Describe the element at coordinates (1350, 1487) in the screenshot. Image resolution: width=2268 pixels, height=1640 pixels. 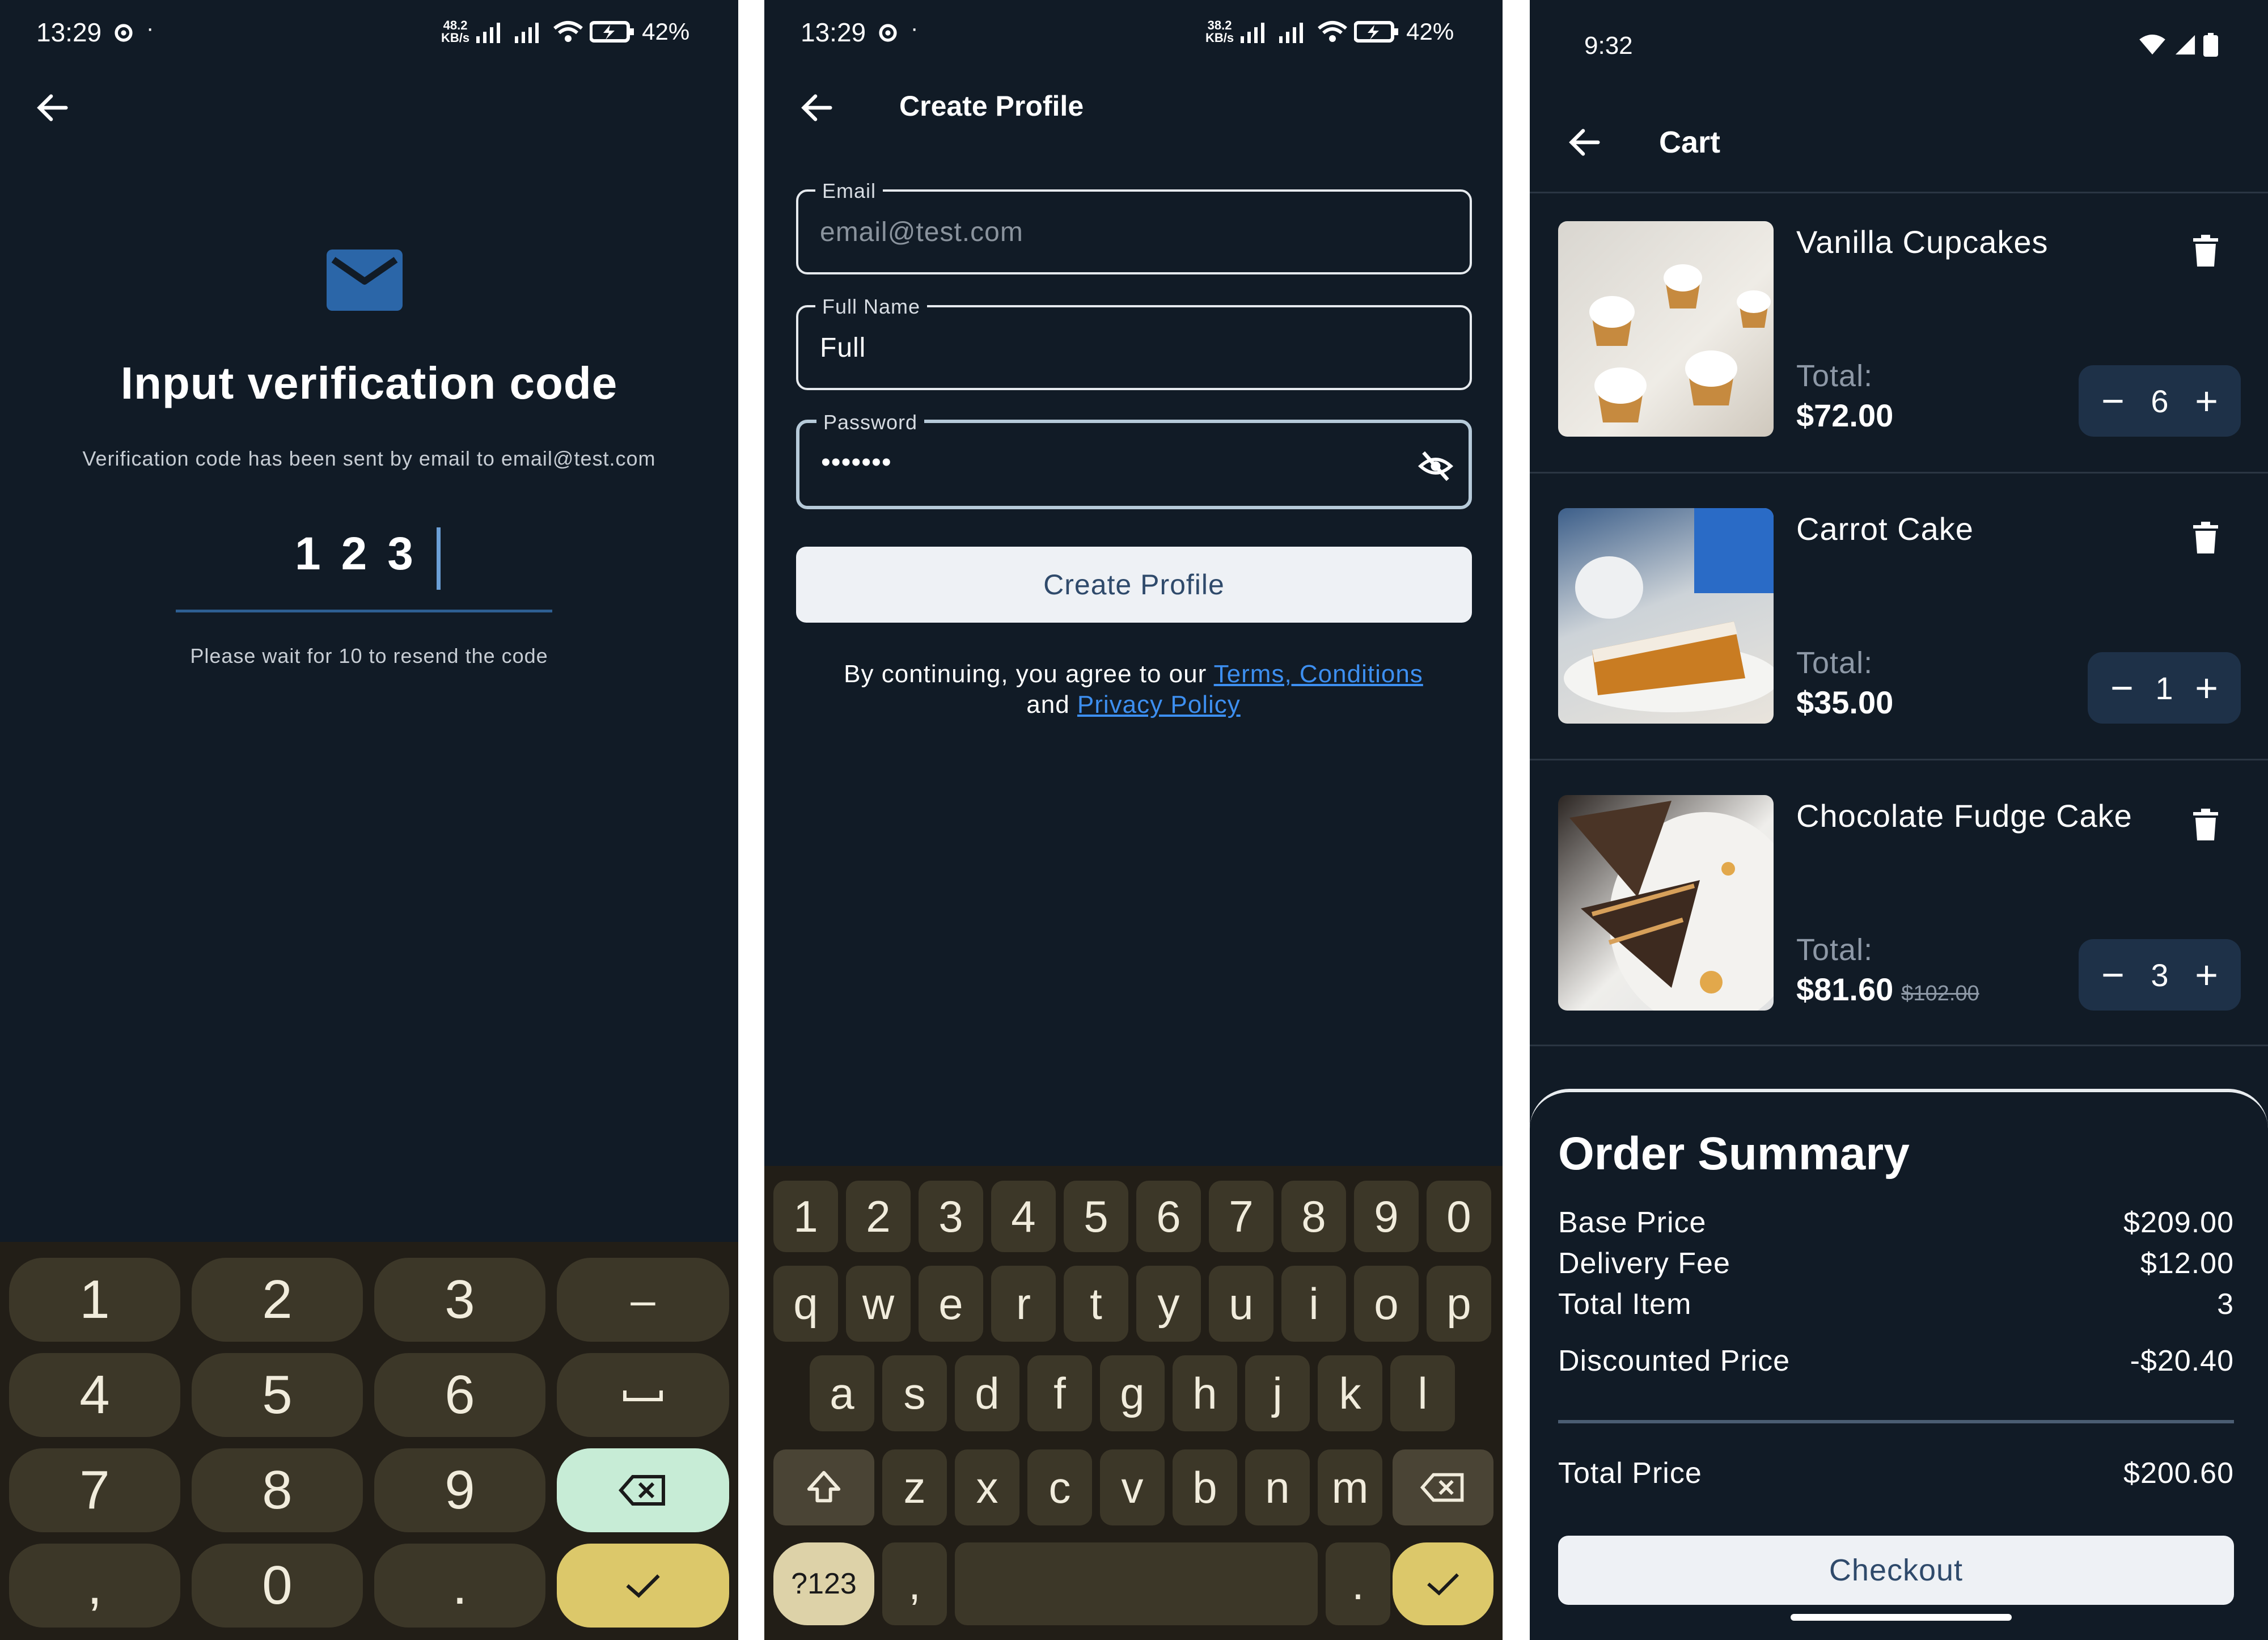
I see `key-m: m` at that location.